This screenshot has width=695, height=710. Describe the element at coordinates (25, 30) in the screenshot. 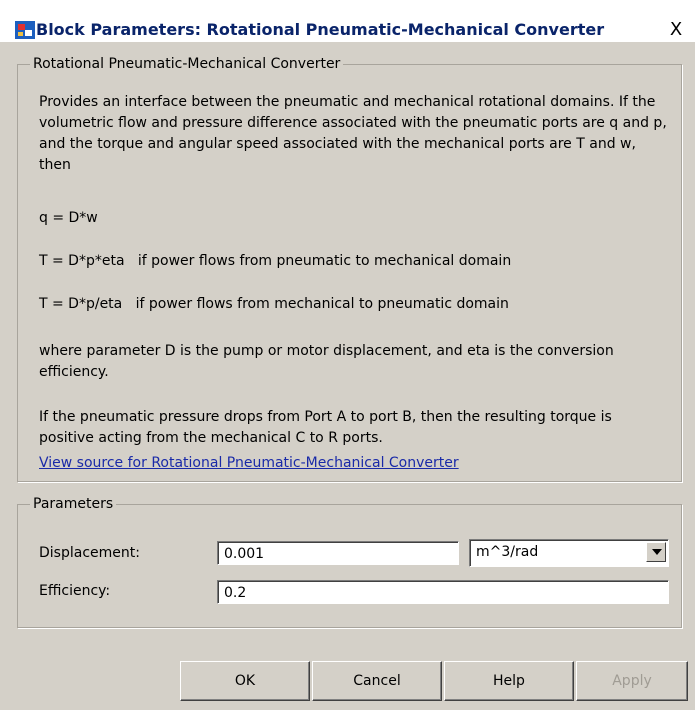

I see `simulink-block-icon` at that location.